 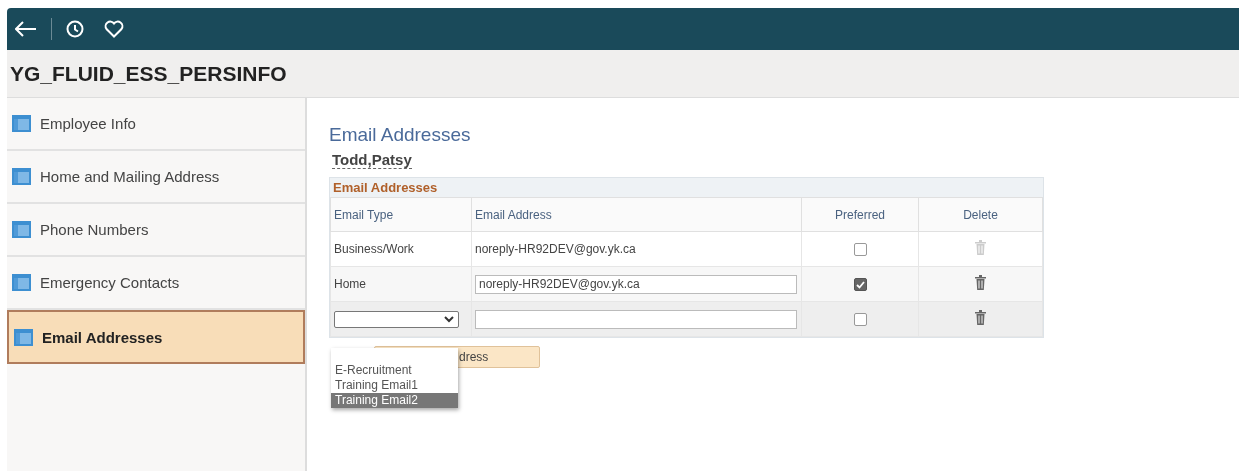 What do you see at coordinates (401, 214) in the screenshot?
I see `column-header: Email Type` at bounding box center [401, 214].